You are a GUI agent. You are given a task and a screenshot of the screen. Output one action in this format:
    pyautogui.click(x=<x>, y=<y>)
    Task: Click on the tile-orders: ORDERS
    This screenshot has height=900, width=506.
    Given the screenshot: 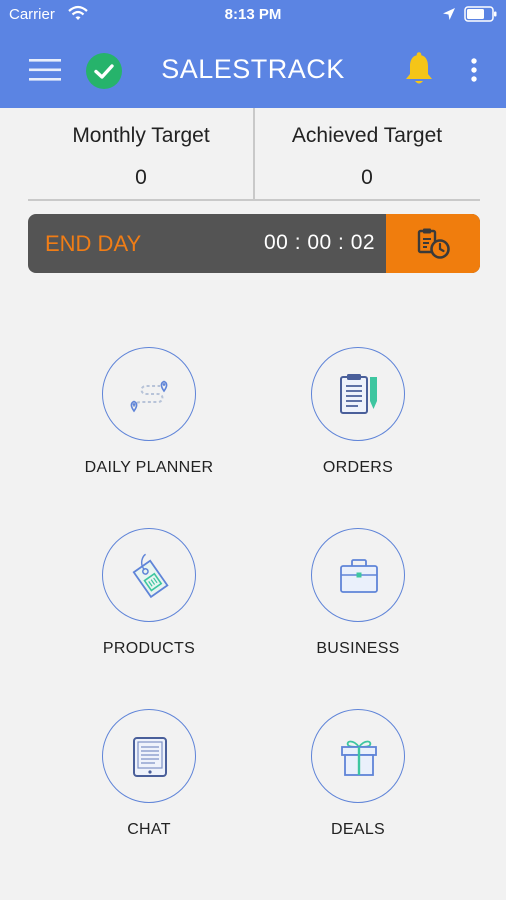 What is the action you would take?
    pyautogui.click(x=358, y=422)
    